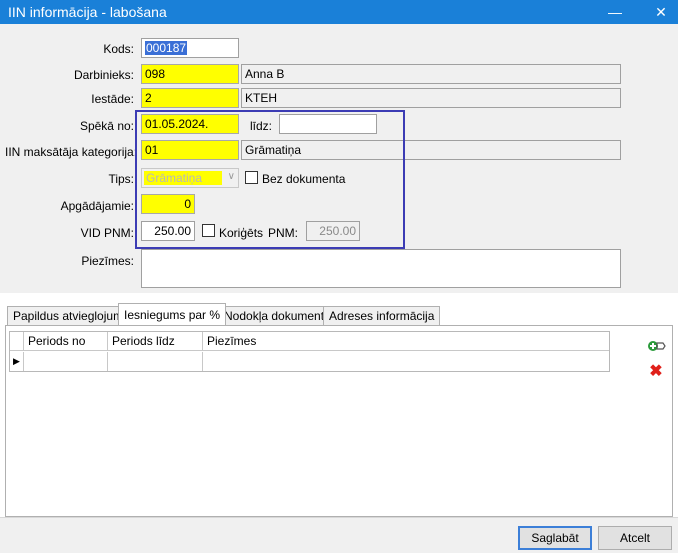 The height and width of the screenshot is (553, 678). I want to click on data-grid: Periods no Periods līdz Piezīmes ▶, so click(309, 351).